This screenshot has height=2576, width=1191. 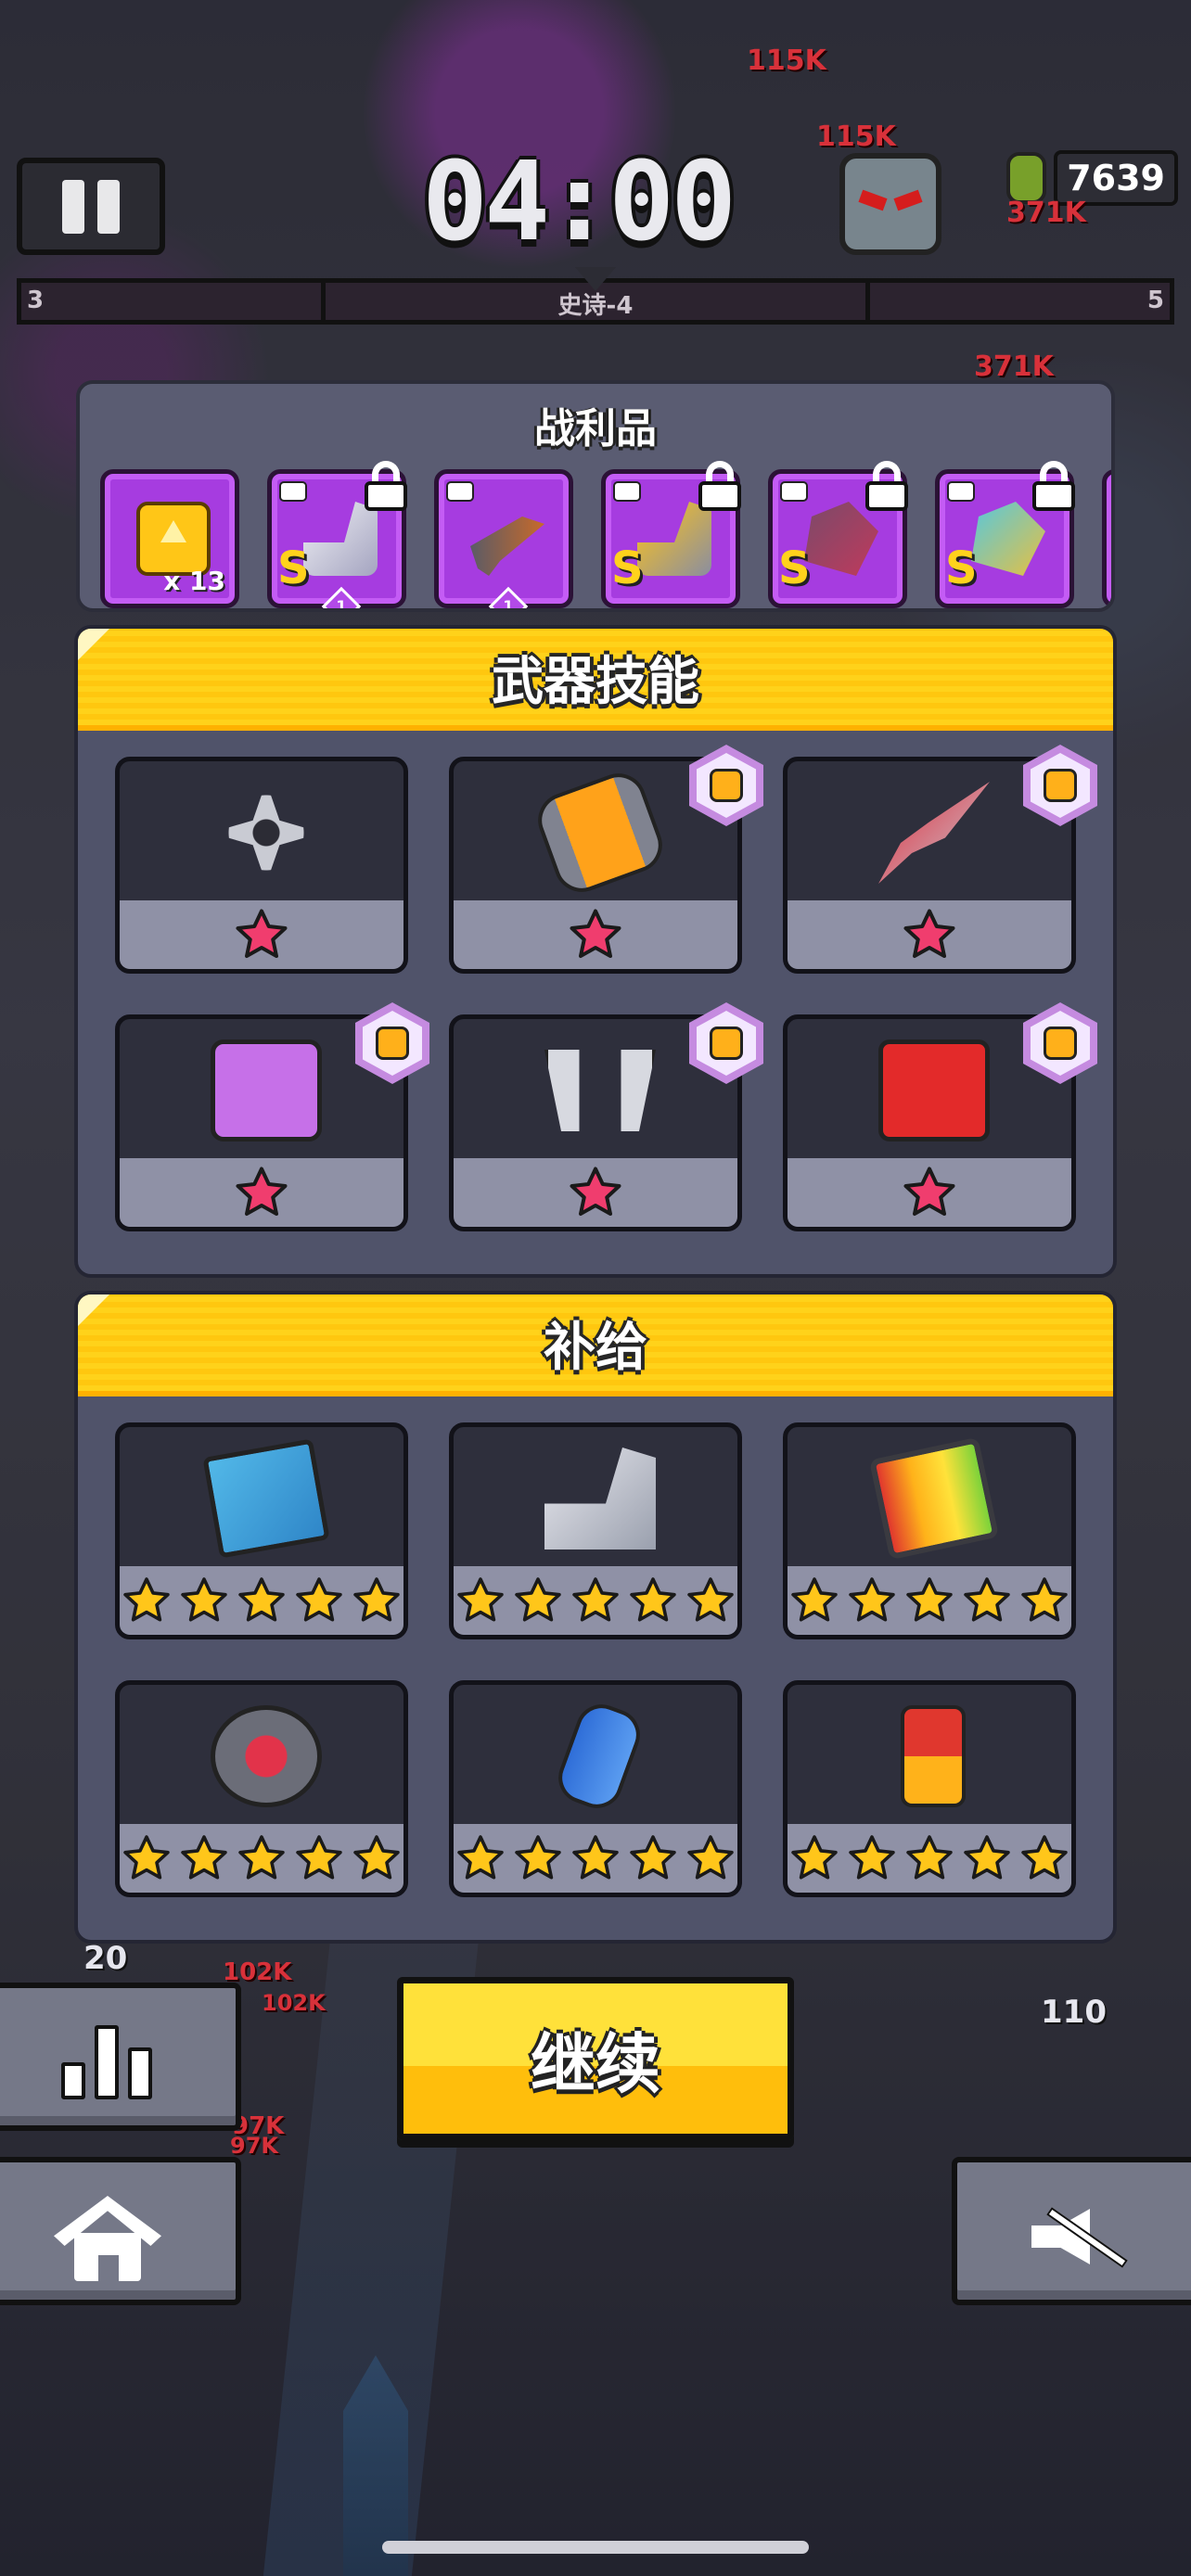 I want to click on weapon-type-icon, so click(x=460, y=492).